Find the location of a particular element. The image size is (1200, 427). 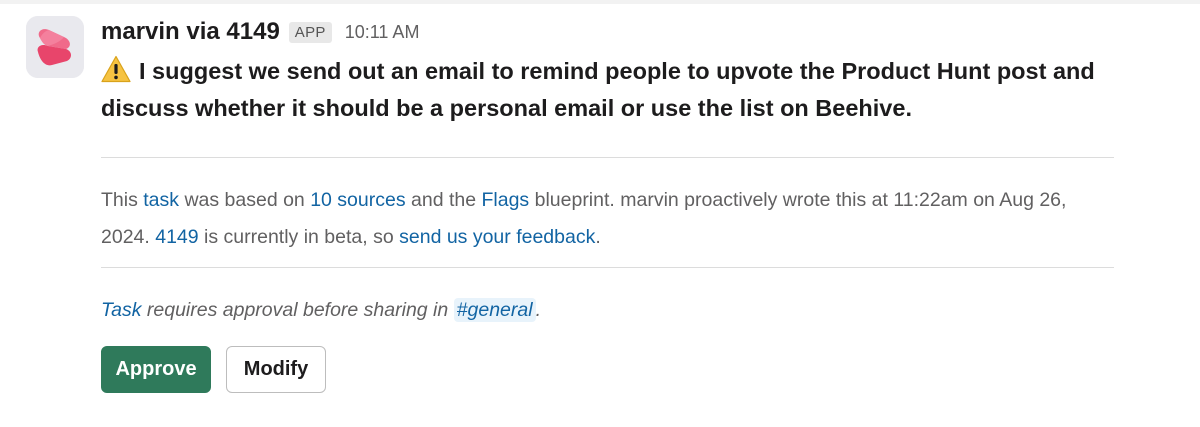

action-buttons: Approve Modify is located at coordinates (213, 369).